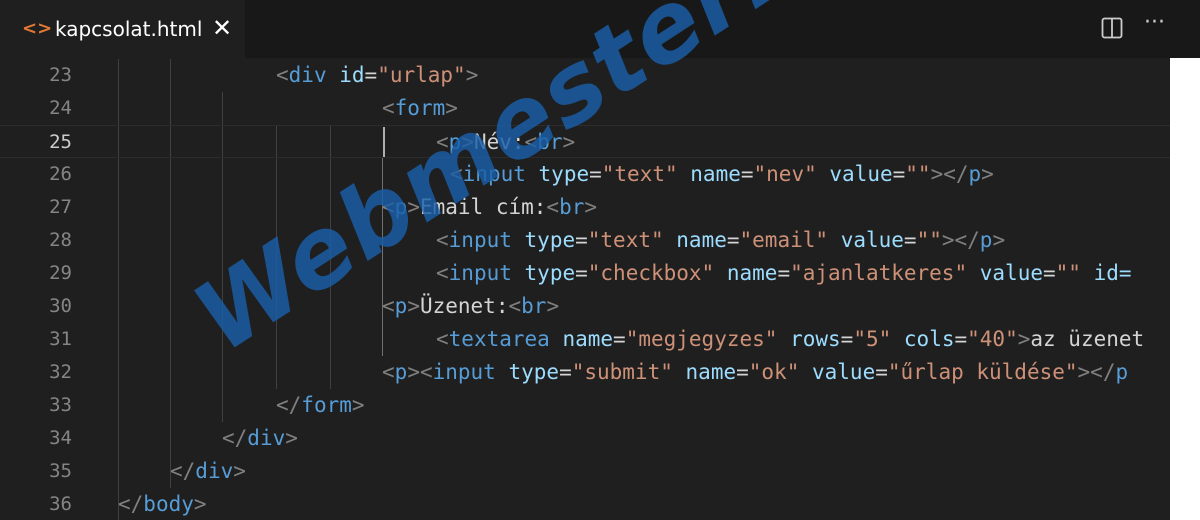 The image size is (1200, 520). I want to click on more-actions-icon: ···, so click(1154, 22).